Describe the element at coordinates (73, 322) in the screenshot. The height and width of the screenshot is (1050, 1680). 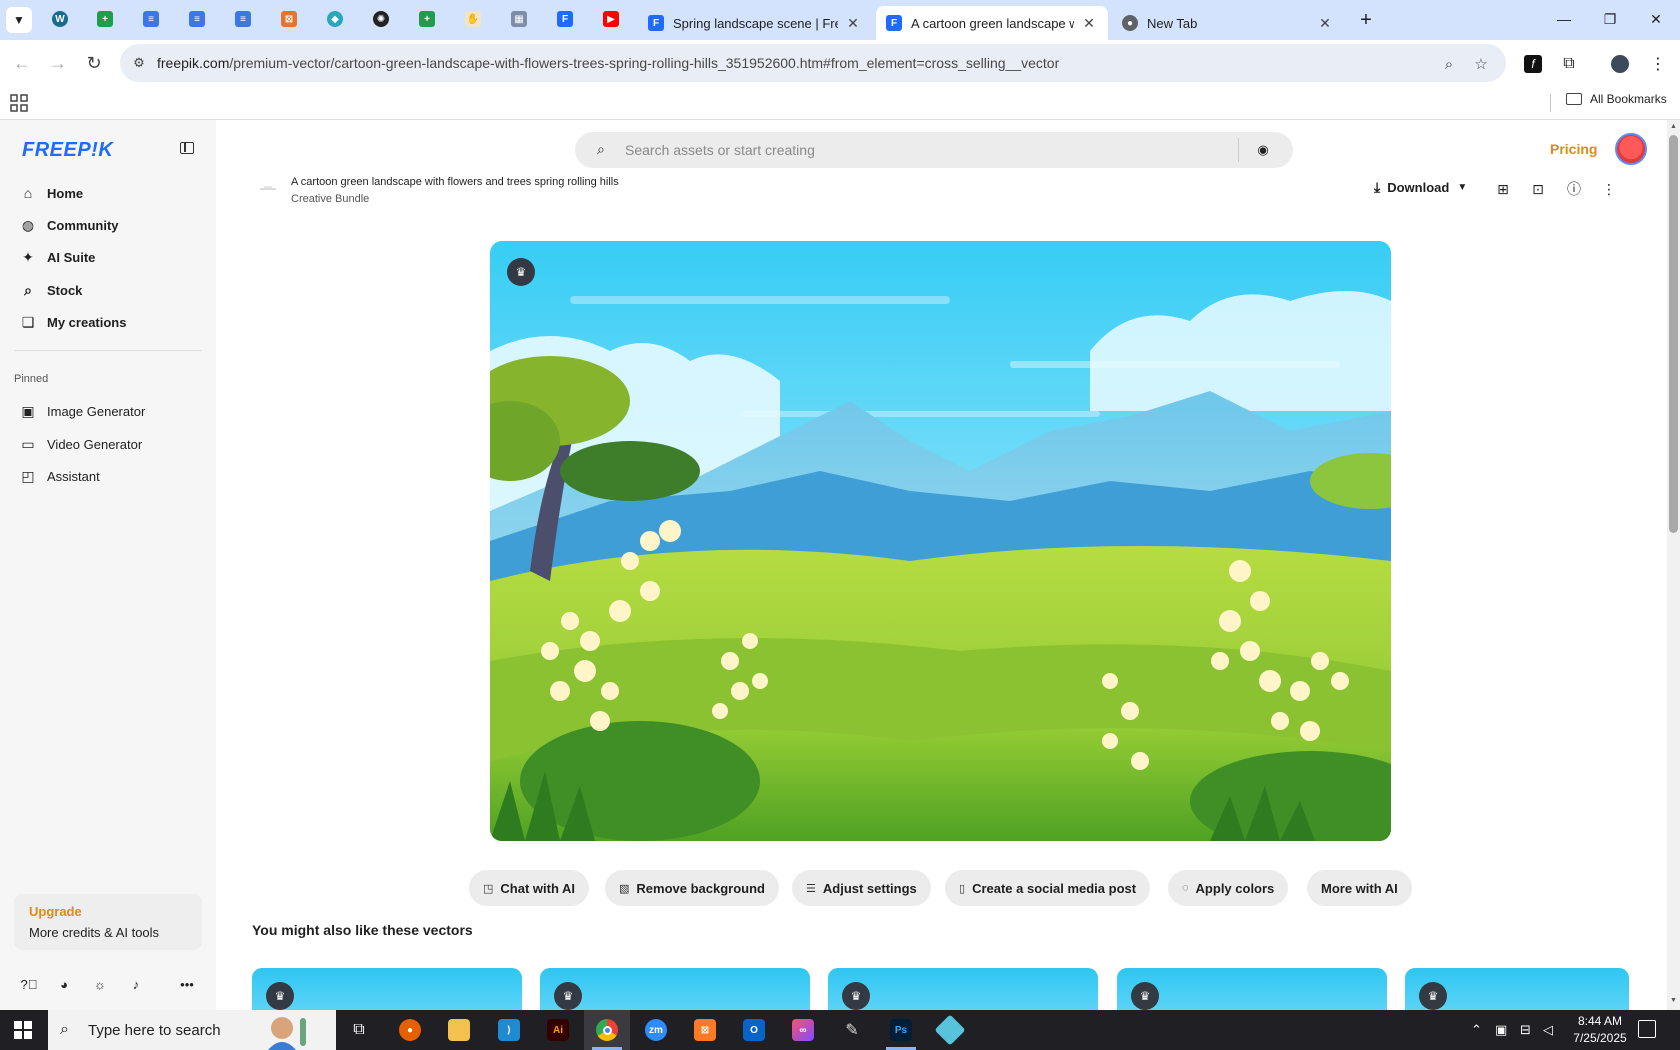
I see `sidebar-item-my-creations: ❏ My creations` at that location.